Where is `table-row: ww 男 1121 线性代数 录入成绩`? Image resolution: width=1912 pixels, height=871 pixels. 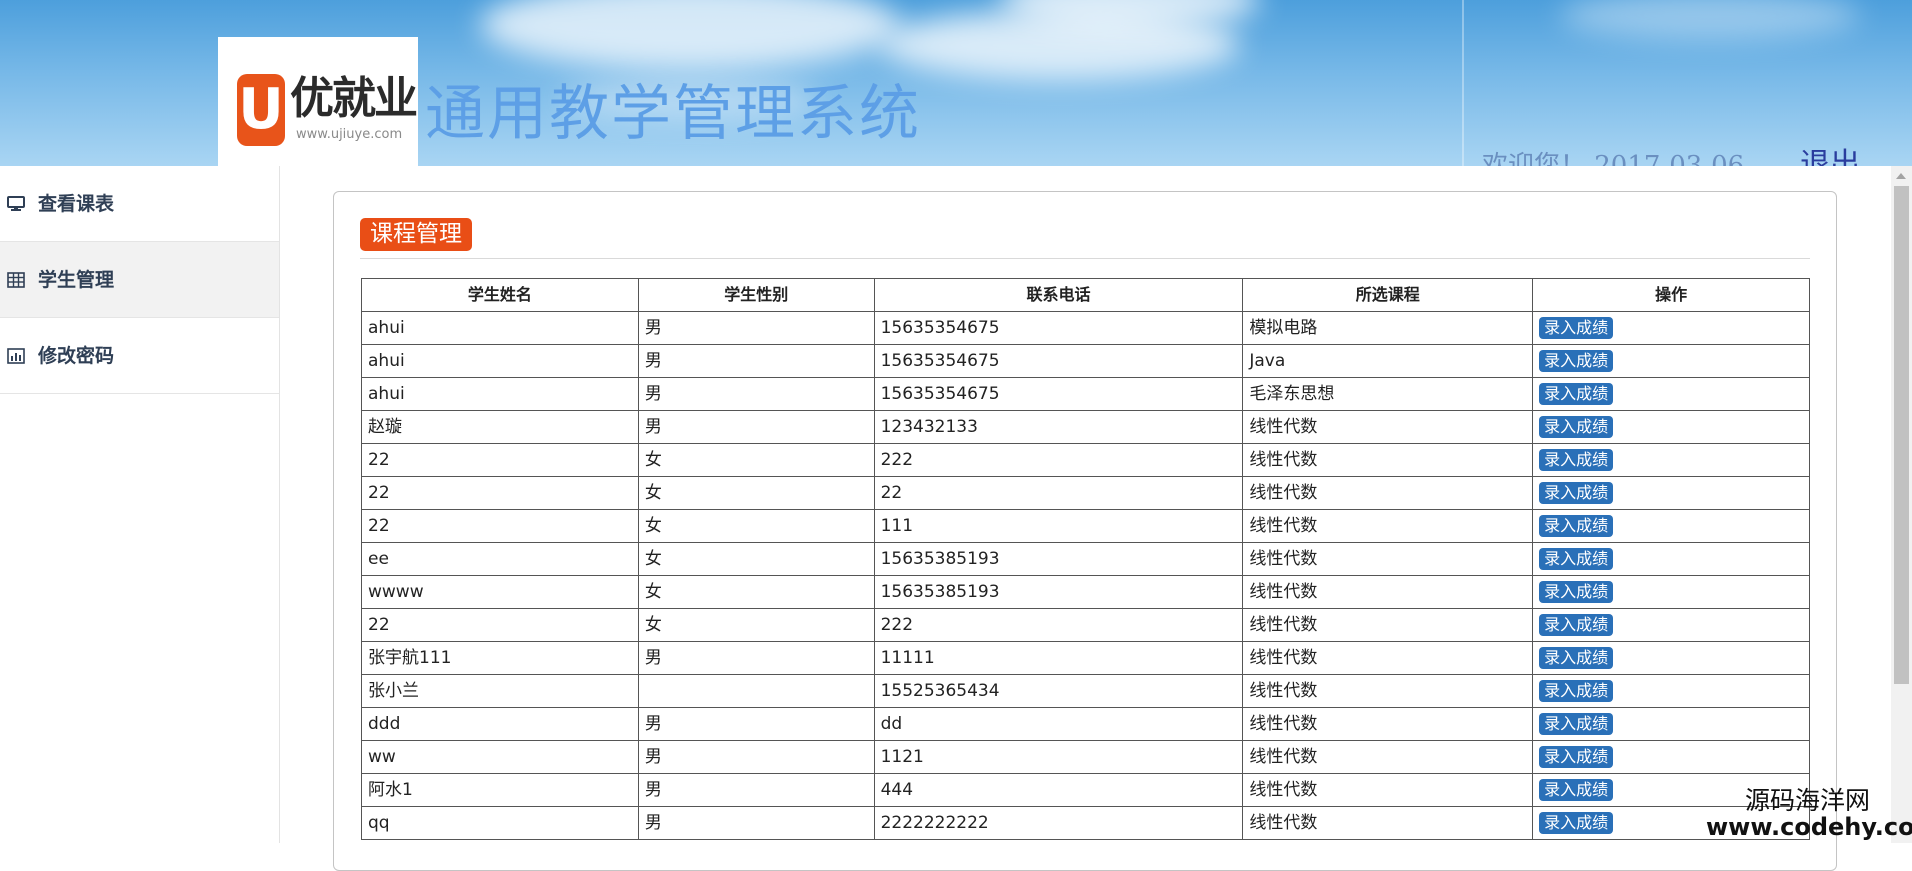
table-row: ww 男 1121 线性代数 录入成绩 is located at coordinates (1085, 757).